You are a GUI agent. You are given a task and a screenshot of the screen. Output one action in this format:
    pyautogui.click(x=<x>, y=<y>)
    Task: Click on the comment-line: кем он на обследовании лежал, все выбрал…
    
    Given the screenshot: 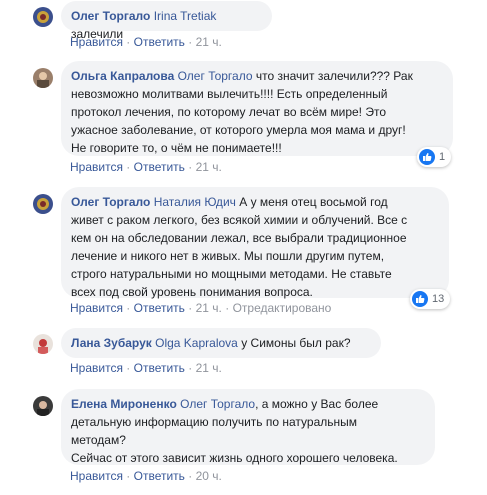 What is the action you would take?
    pyautogui.click(x=239, y=238)
    